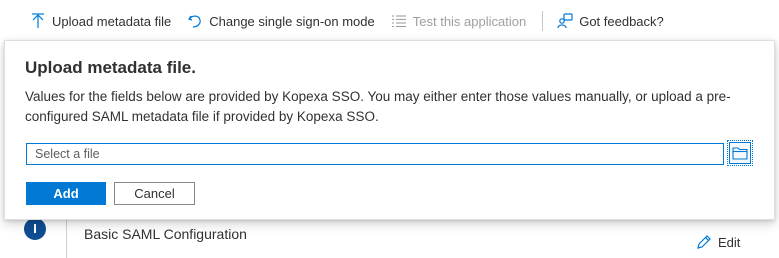 This screenshot has width=779, height=258. Describe the element at coordinates (195, 21) in the screenshot. I see `undo-arrow-icon` at that location.